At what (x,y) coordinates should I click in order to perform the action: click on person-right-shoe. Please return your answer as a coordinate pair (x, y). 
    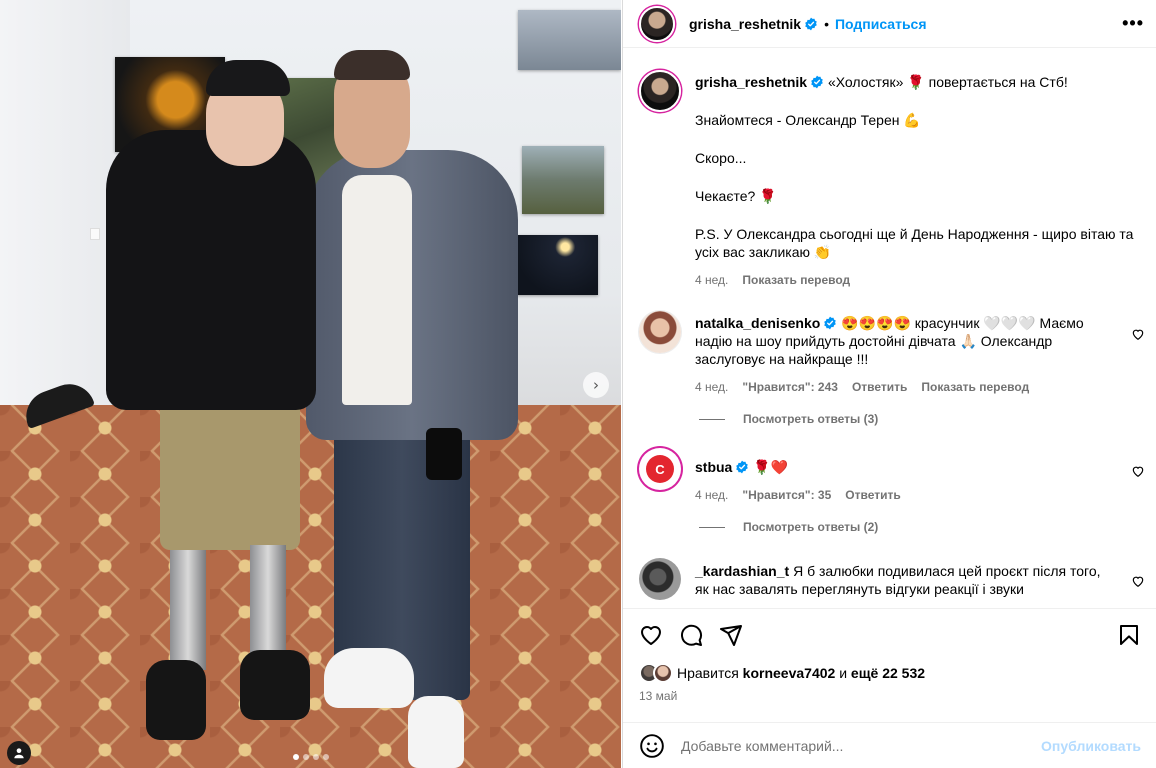
    Looking at the image, I should click on (369, 678).